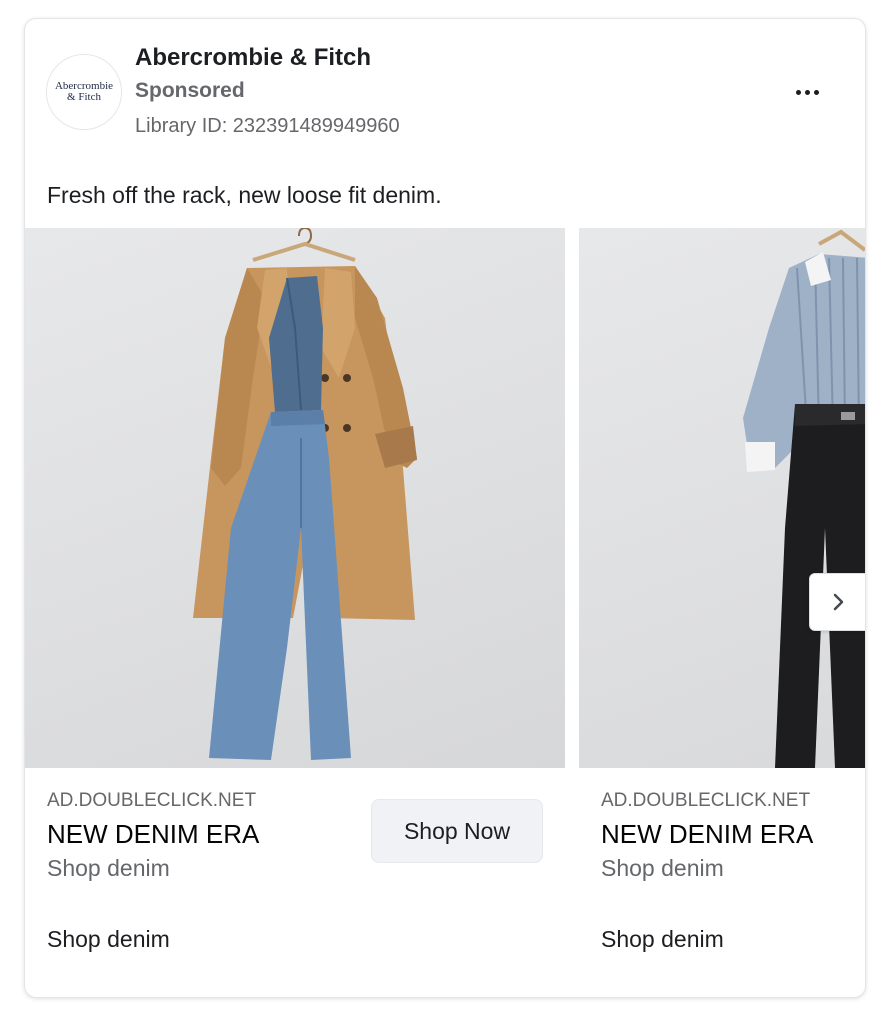  I want to click on avatar-logo-text: & Fitch, so click(84, 97).